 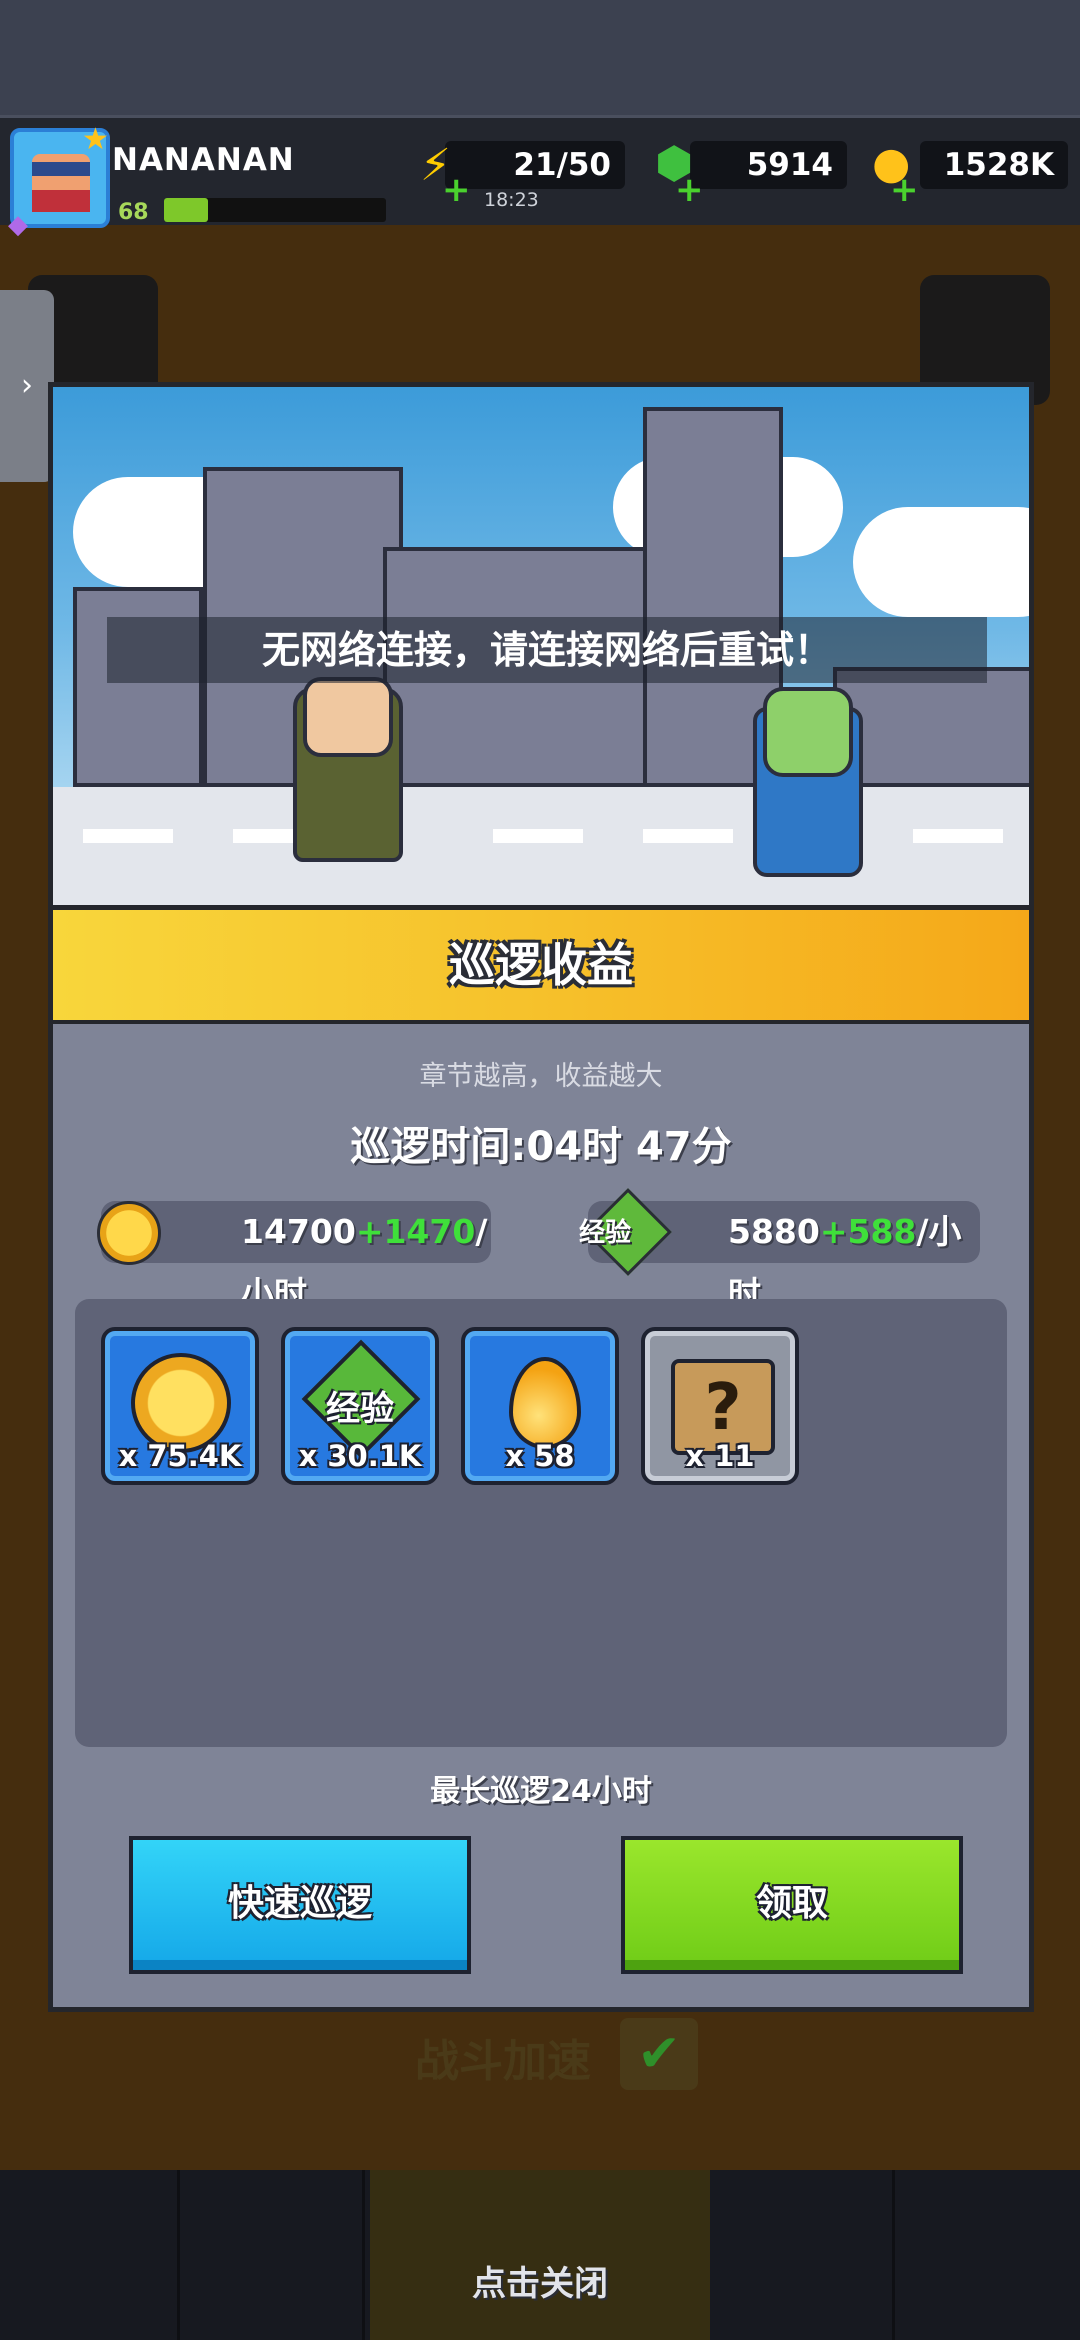 I want to click on reward-item-mystery-map: ? x 11, so click(x=720, y=1406).